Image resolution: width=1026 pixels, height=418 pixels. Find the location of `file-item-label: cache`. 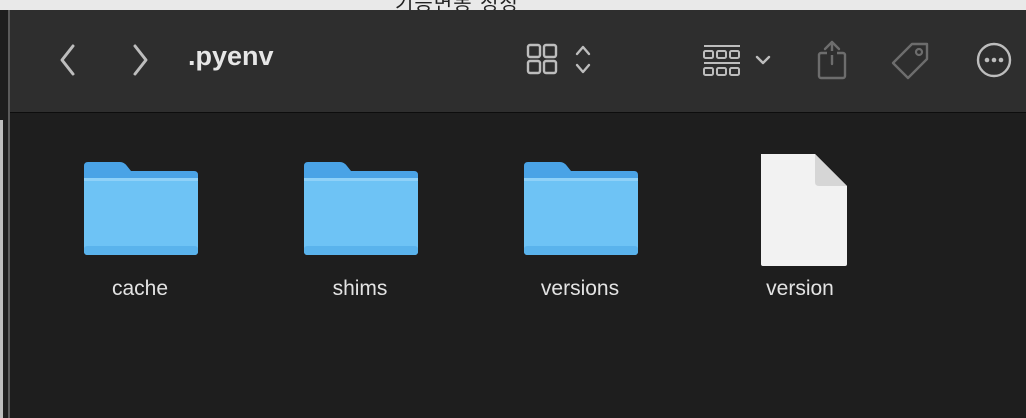

file-item-label: cache is located at coordinates (140, 288).